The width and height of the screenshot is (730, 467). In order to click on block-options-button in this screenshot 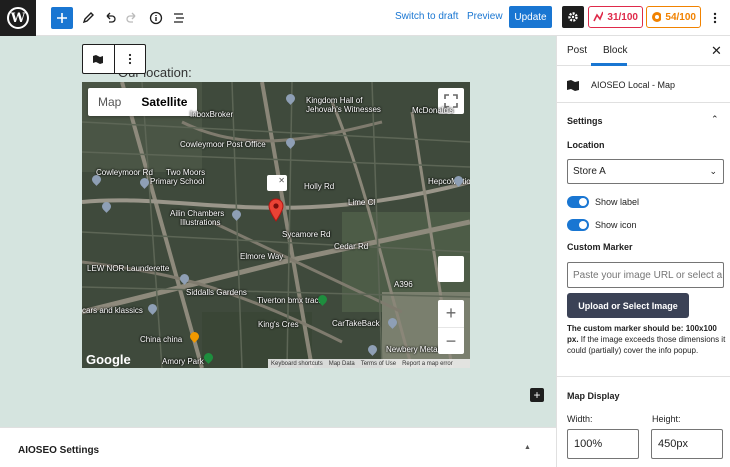, I will do `click(129, 59)`.